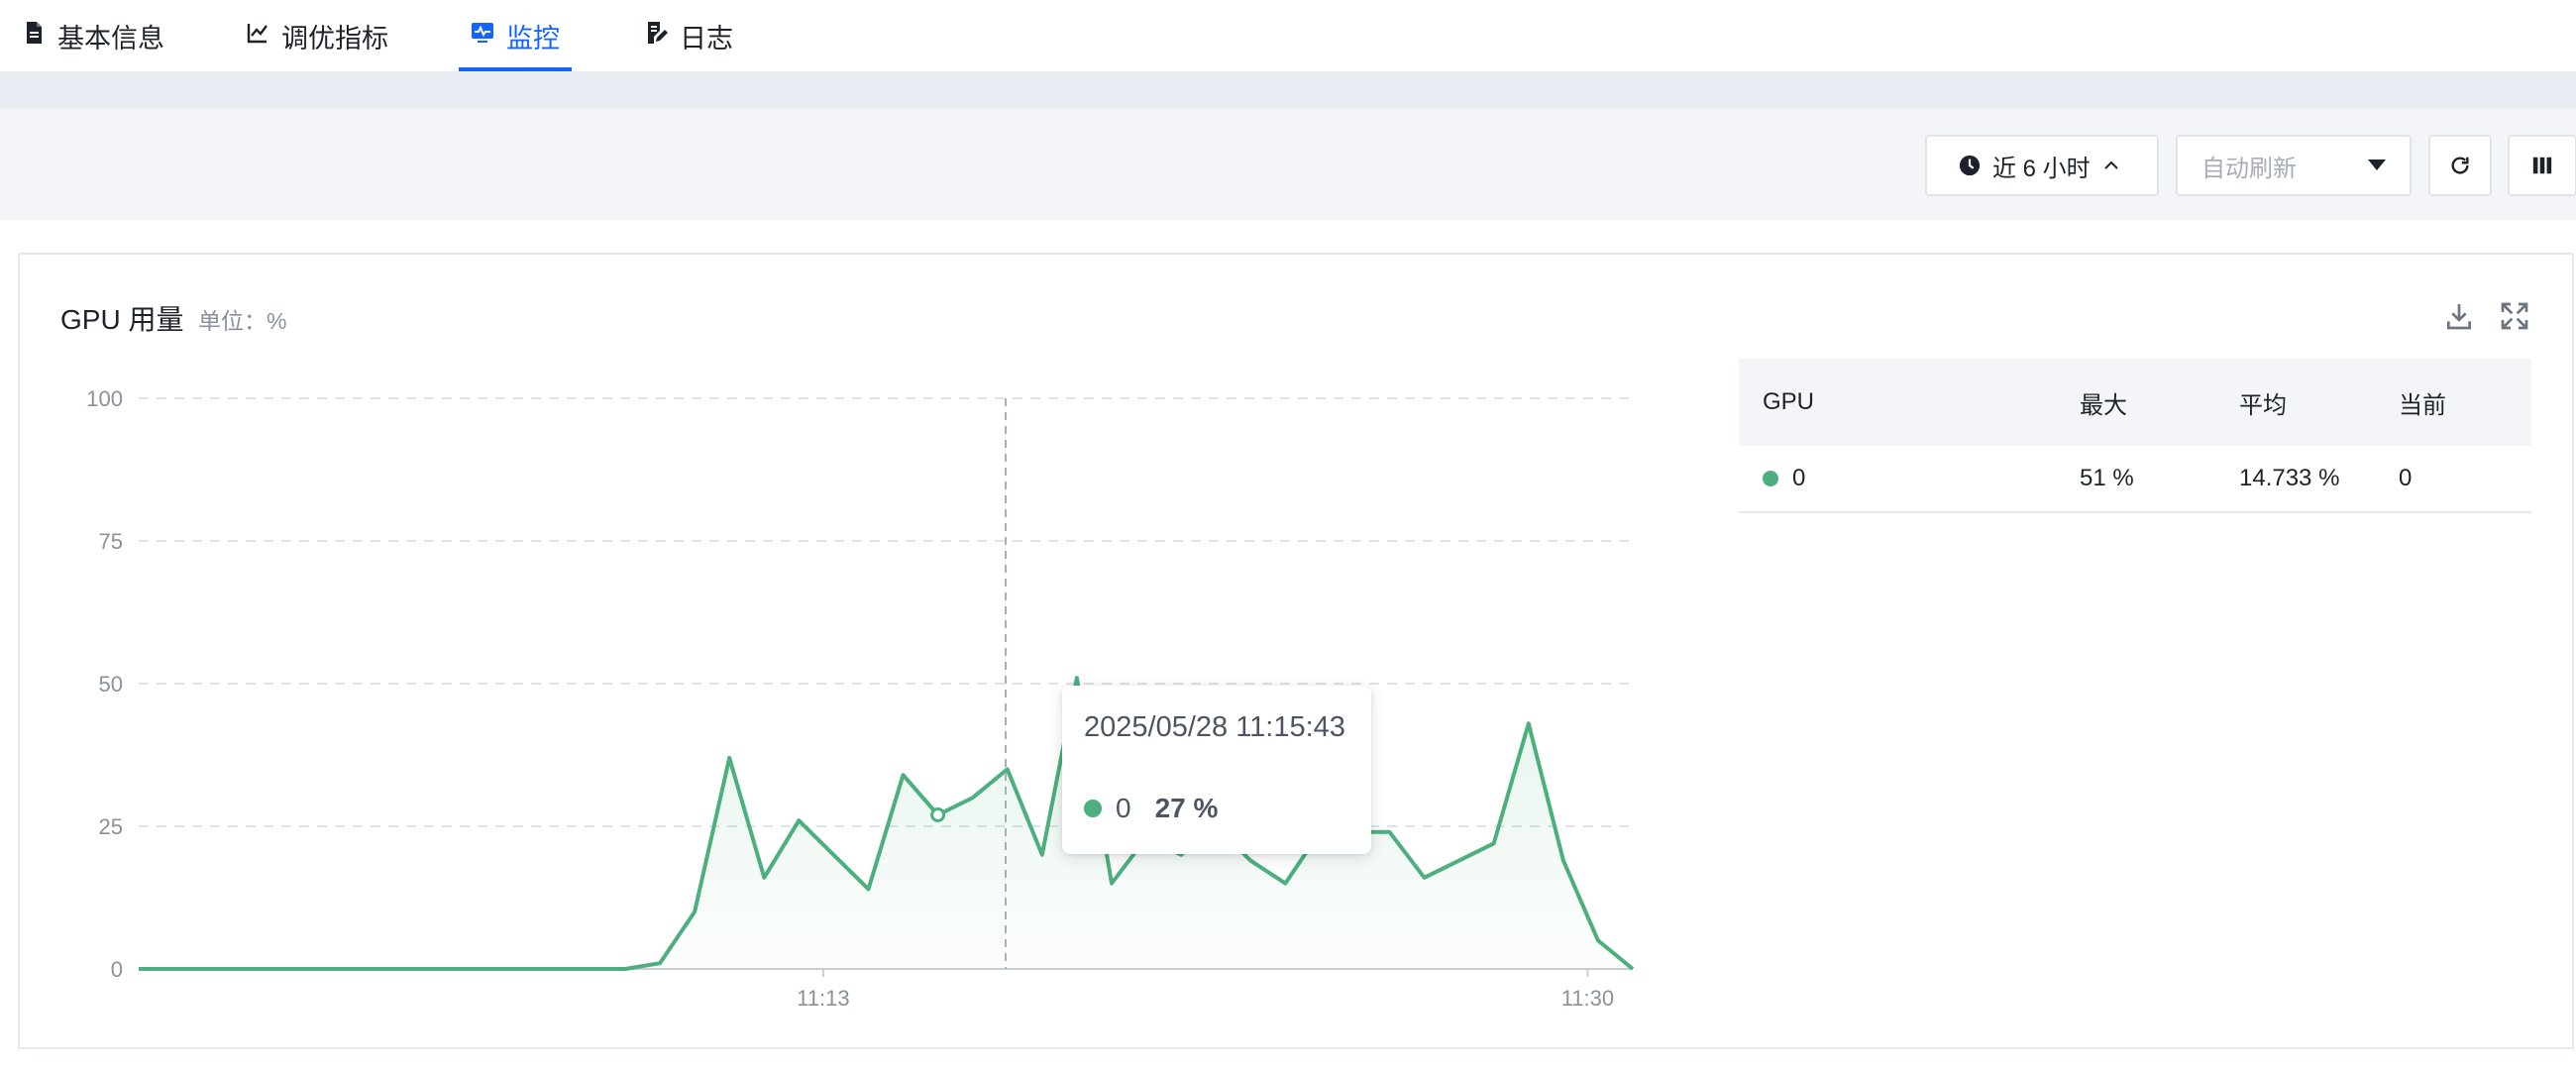 The width and height of the screenshot is (2576, 1072). Describe the element at coordinates (111, 541) in the screenshot. I see `y-tick-label: 75` at that location.